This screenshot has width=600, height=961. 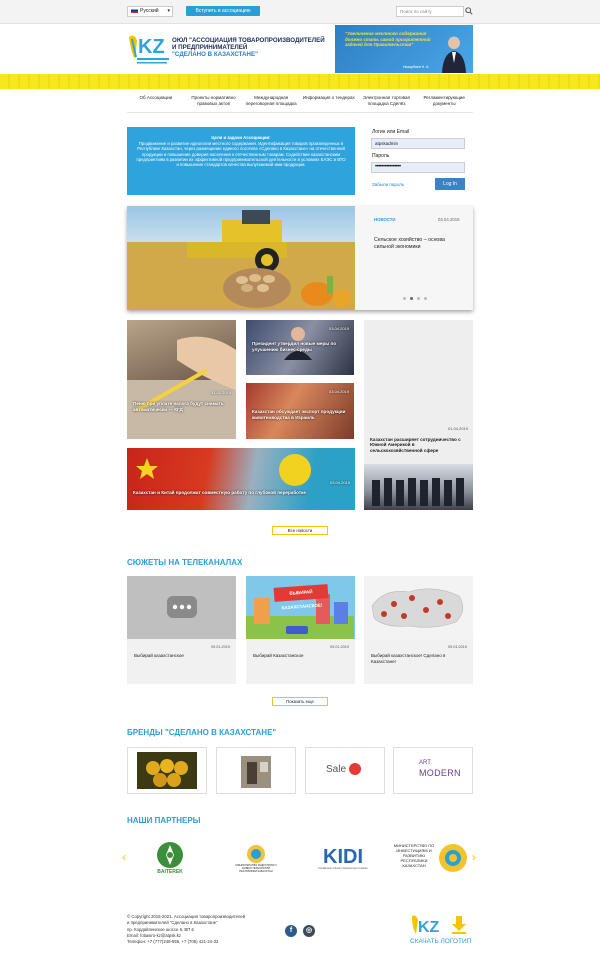 I want to click on baiterek-name: BAITEREK, so click(x=170, y=872).